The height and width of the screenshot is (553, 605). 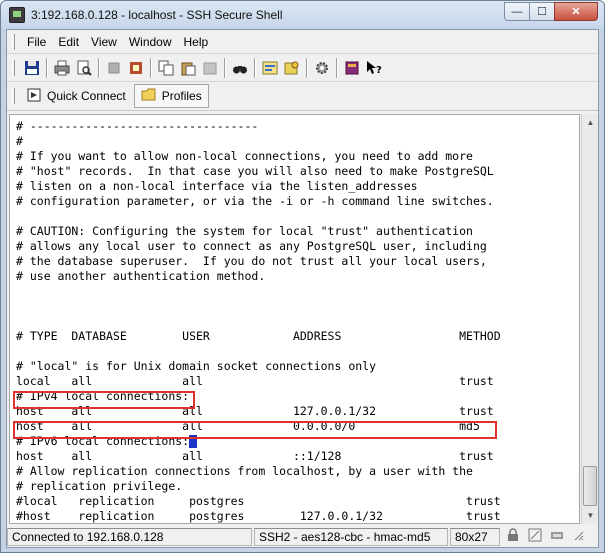 I want to click on toolbar: ?, so click(x=302, y=68).